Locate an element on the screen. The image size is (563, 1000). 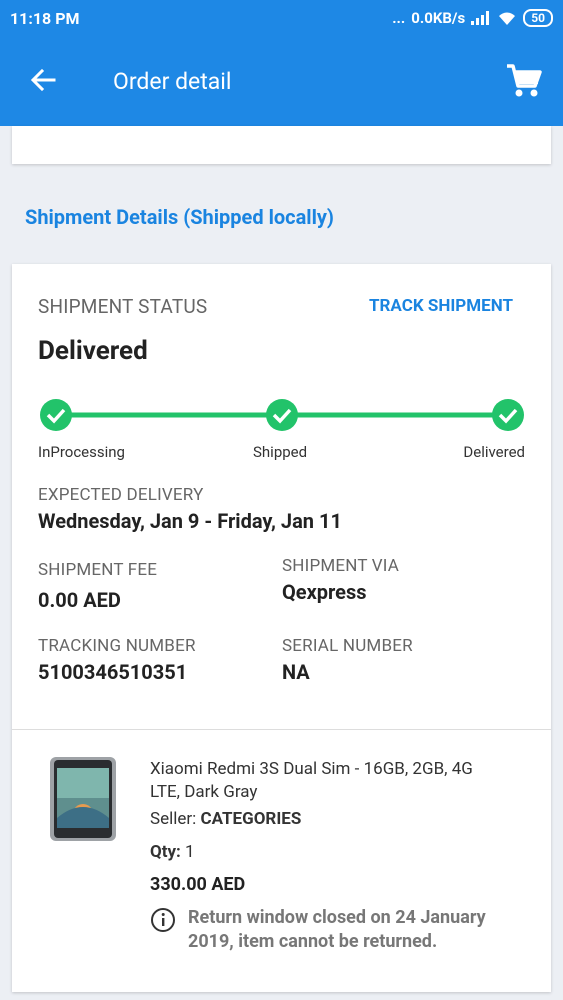
app-bar: Order detail is located at coordinates (281, 82).